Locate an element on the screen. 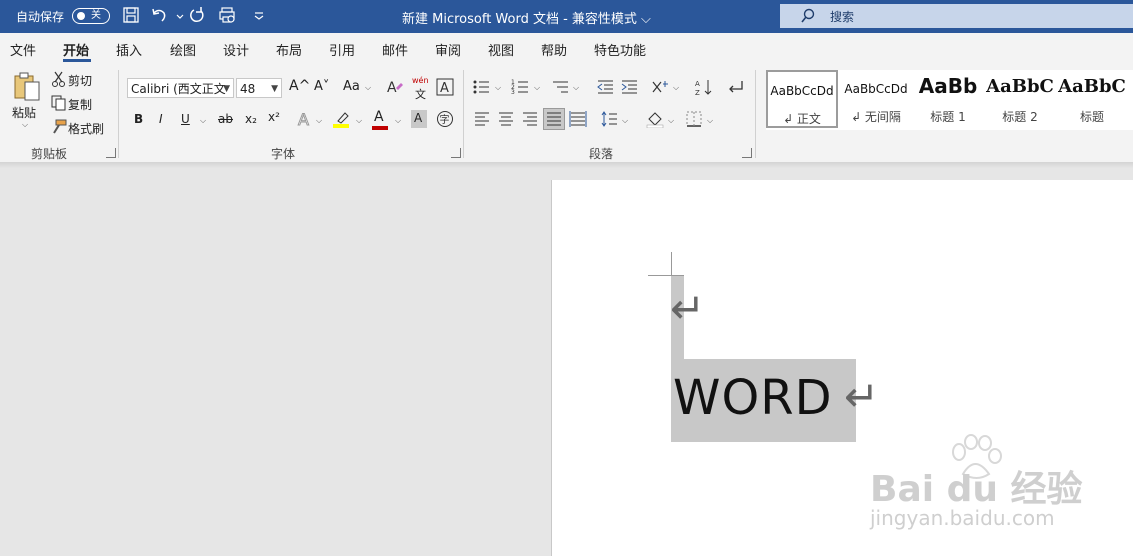 The height and width of the screenshot is (556, 1133). align-center-icon is located at coordinates (506, 119).